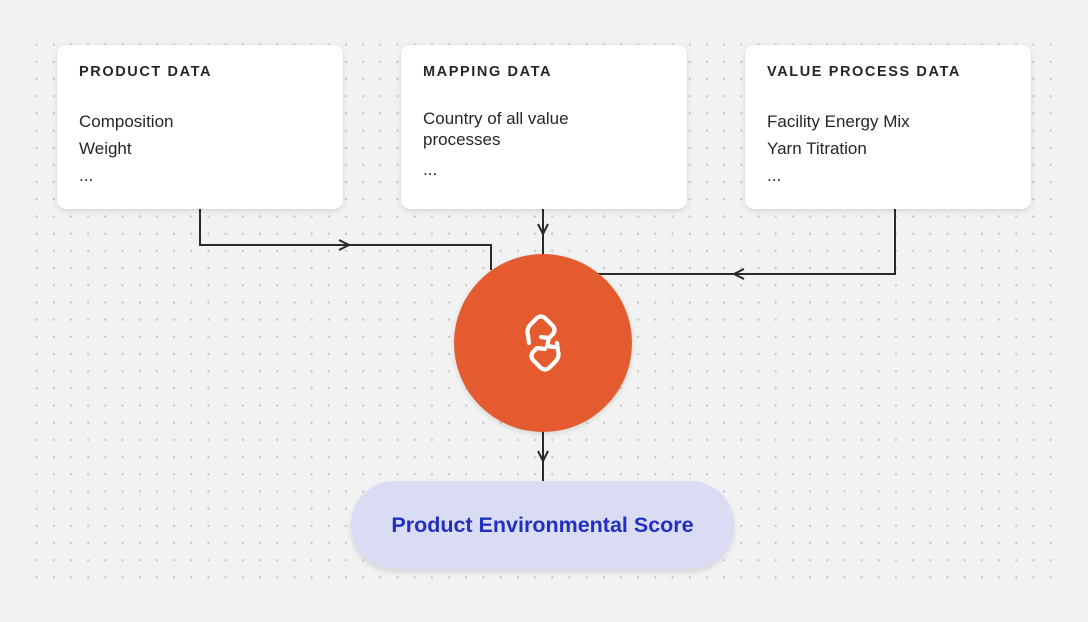  What do you see at coordinates (817, 148) in the screenshot?
I see `card-item: Yarn Titration` at bounding box center [817, 148].